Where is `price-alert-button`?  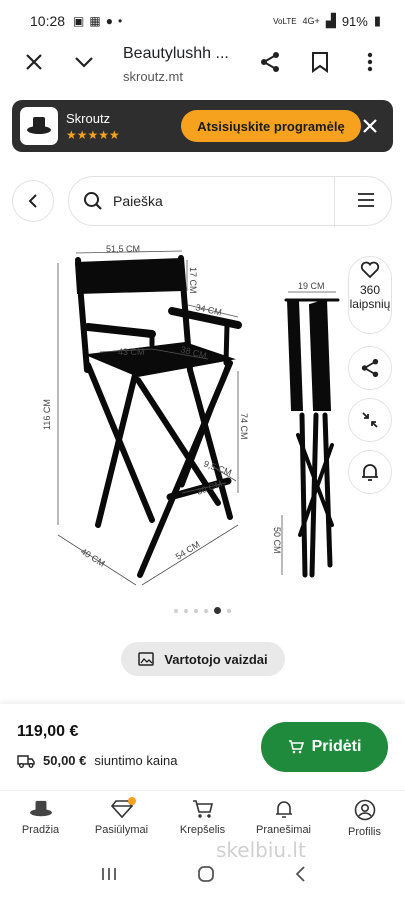 price-alert-button is located at coordinates (370, 472).